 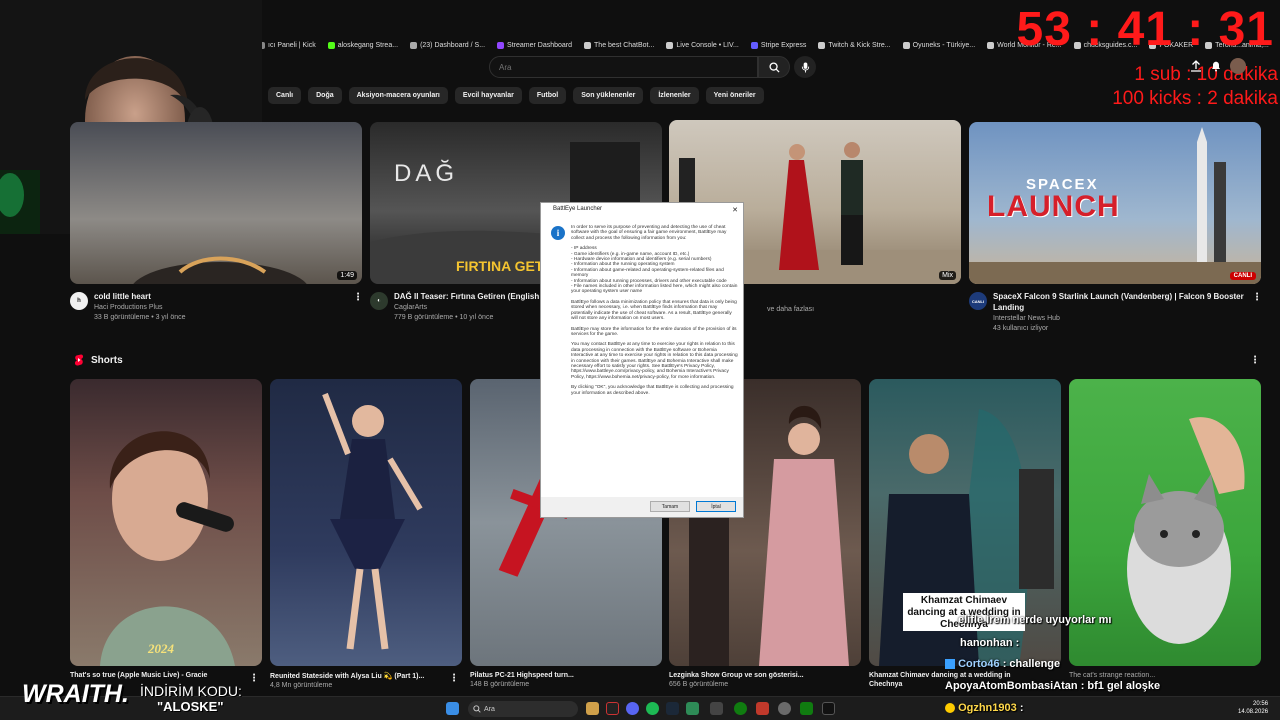 What do you see at coordinates (166, 522) in the screenshot?
I see `short-thumbnail: 2024` at bounding box center [166, 522].